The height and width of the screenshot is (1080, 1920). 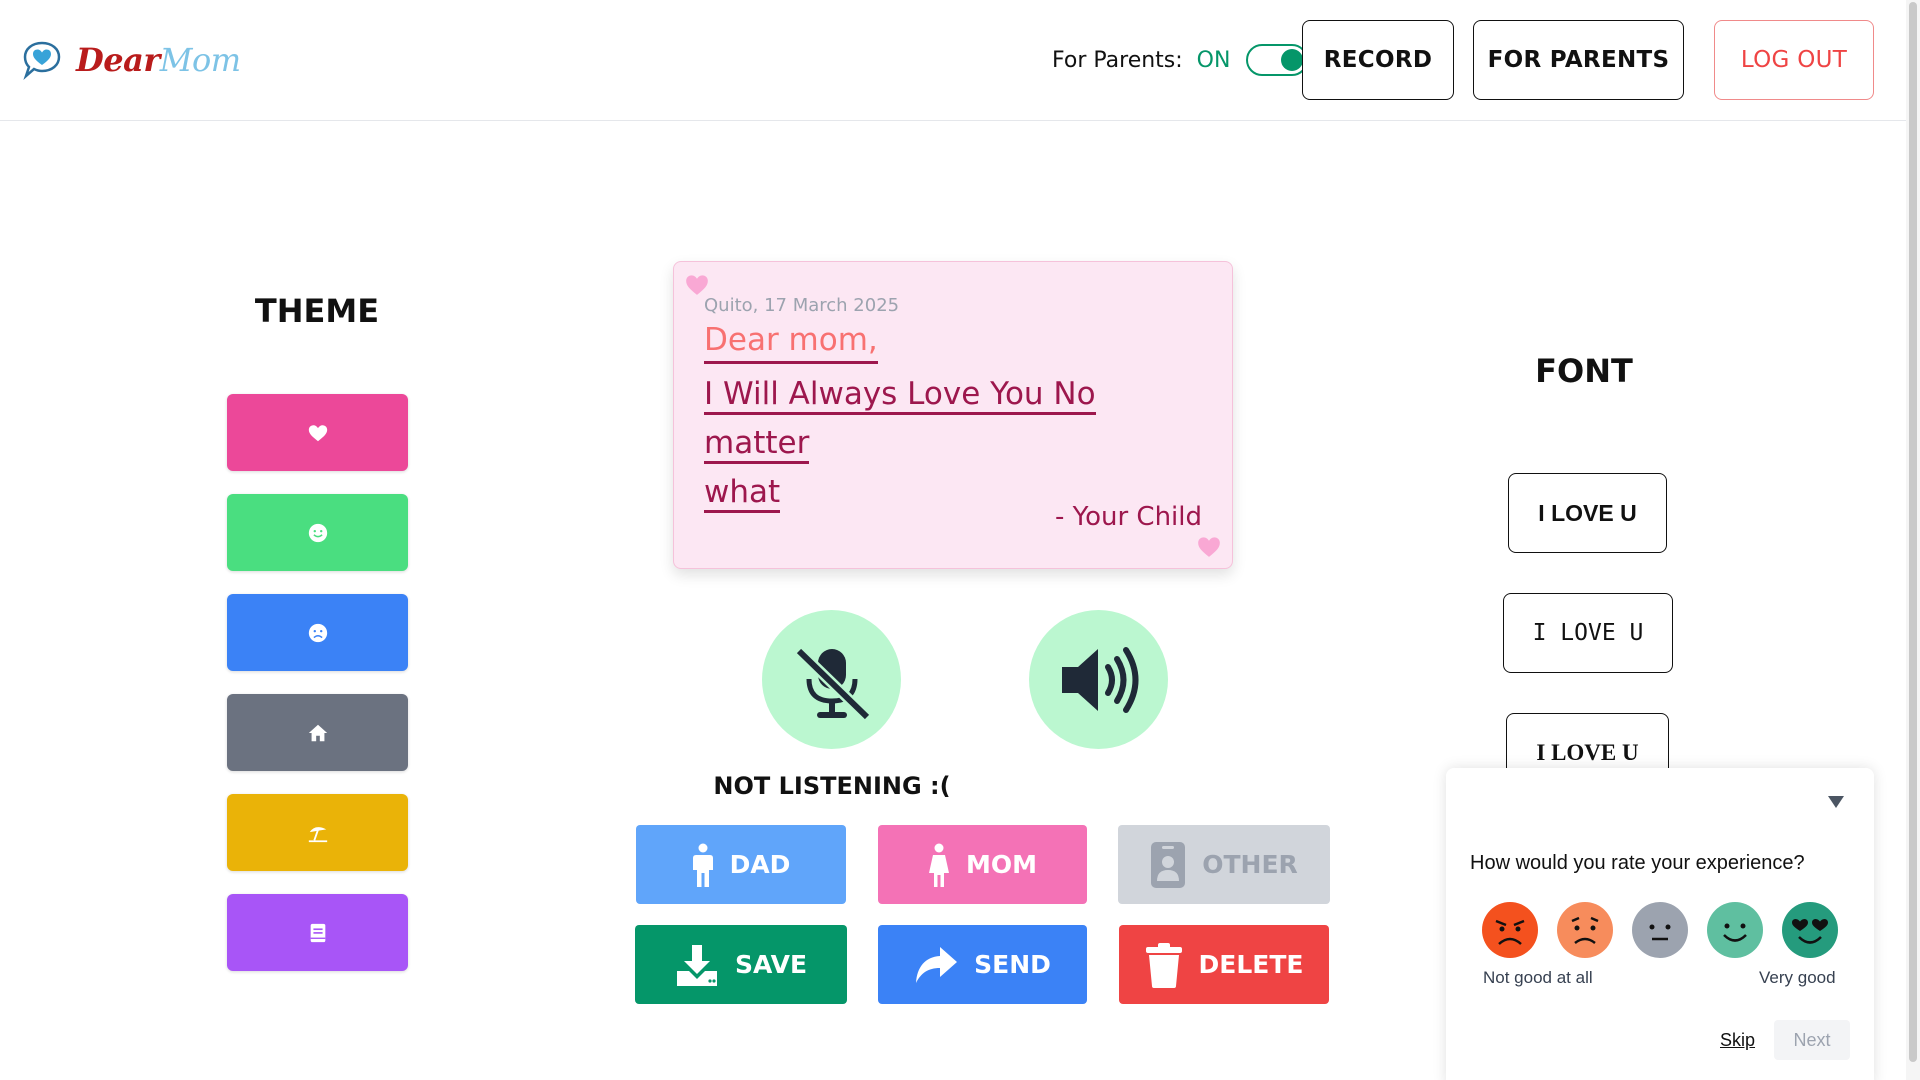 I want to click on font-title: FONT, so click(x=1584, y=371).